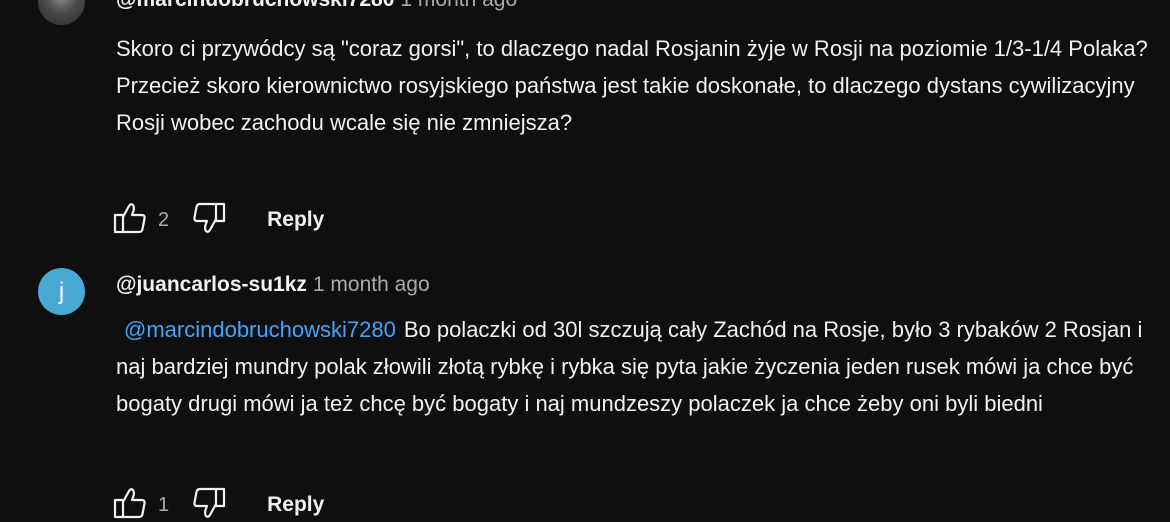 The image size is (1170, 522). Describe the element at coordinates (260, 329) in the screenshot. I see `mention-link: @marcindobruchowski7280` at that location.